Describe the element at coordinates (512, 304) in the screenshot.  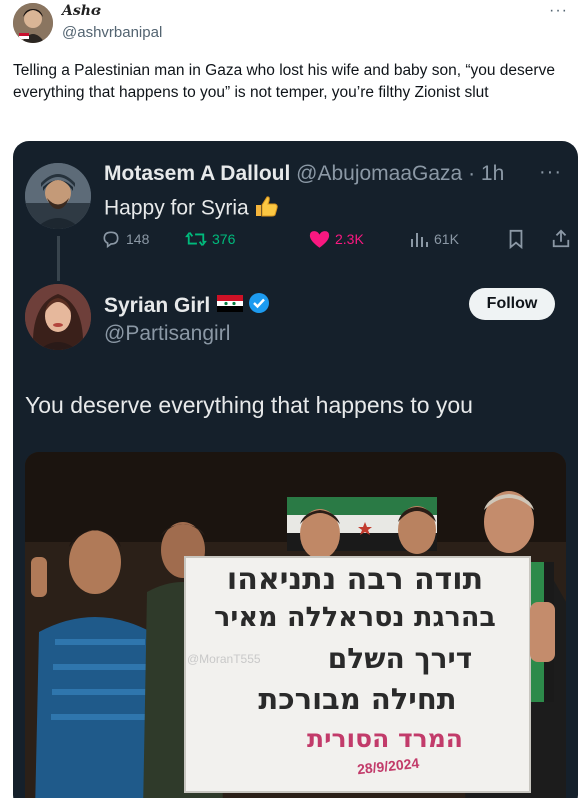
I see `follow-button: Follow` at that location.